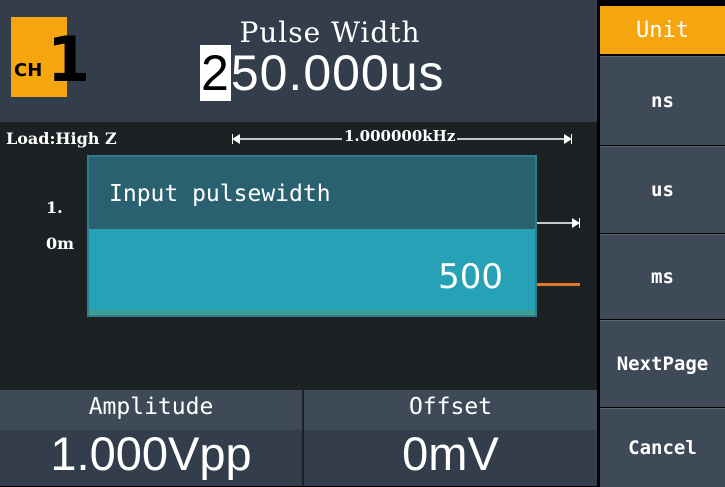  What do you see at coordinates (450, 453) in the screenshot?
I see `offset-value: 0mV` at bounding box center [450, 453].